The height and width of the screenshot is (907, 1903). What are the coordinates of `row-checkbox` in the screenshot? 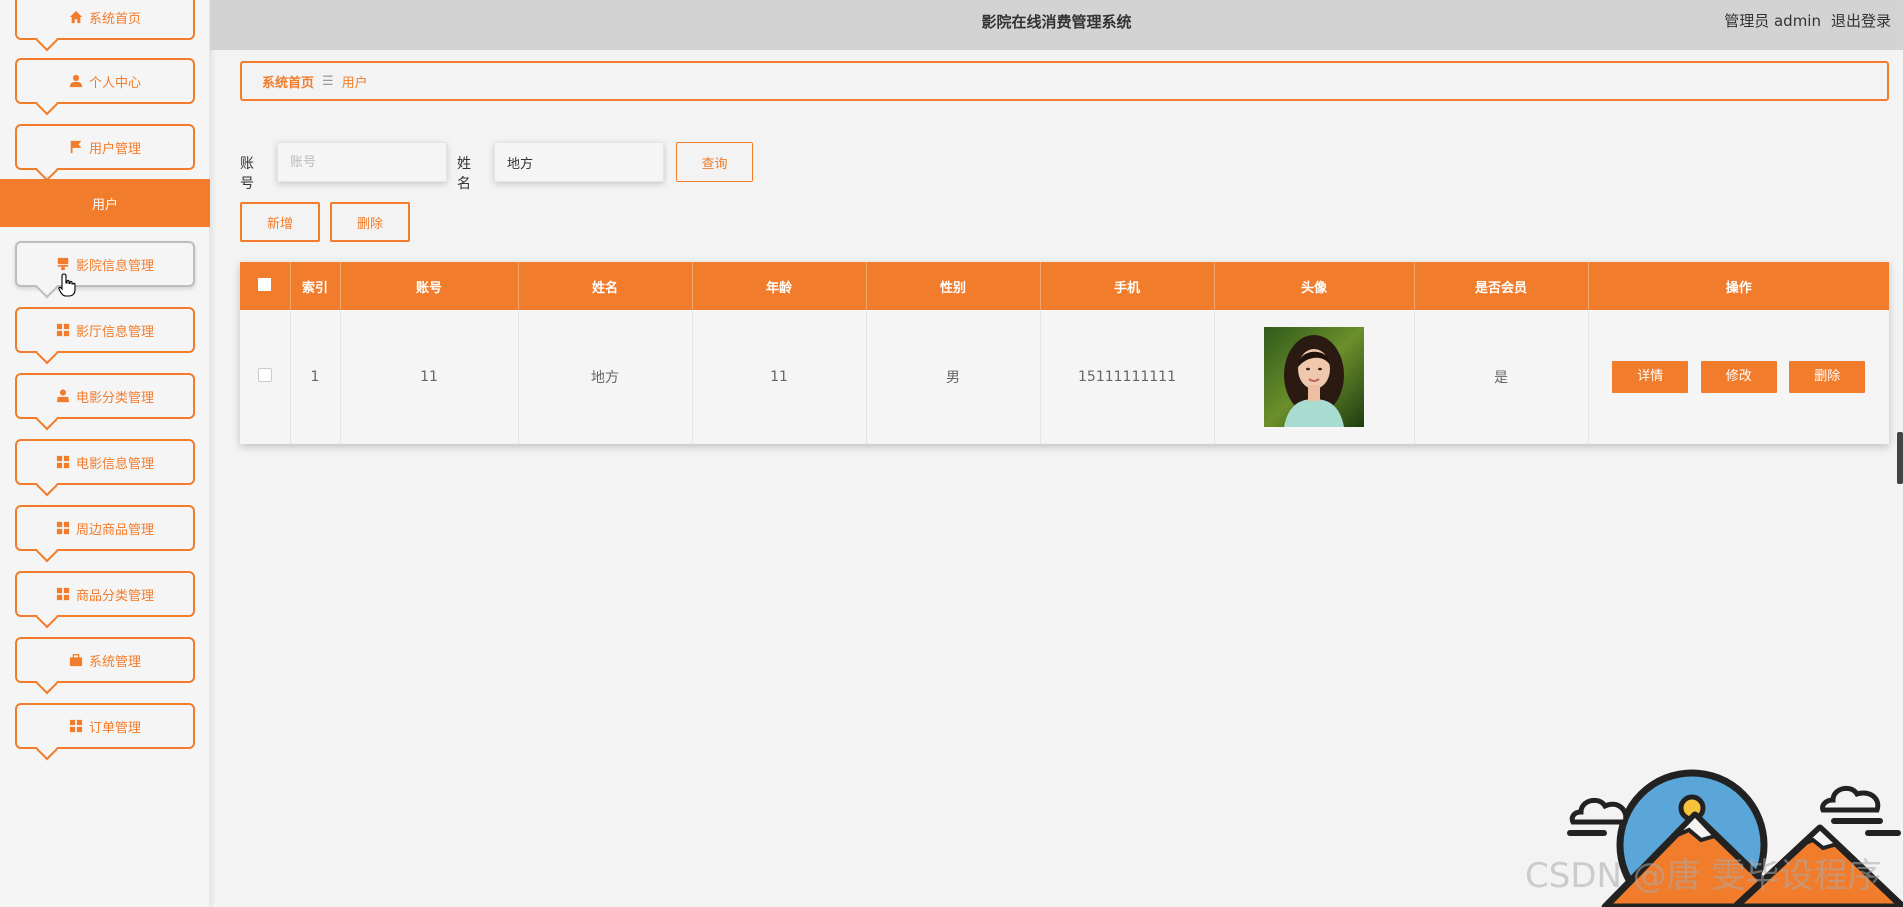 It's located at (264, 375).